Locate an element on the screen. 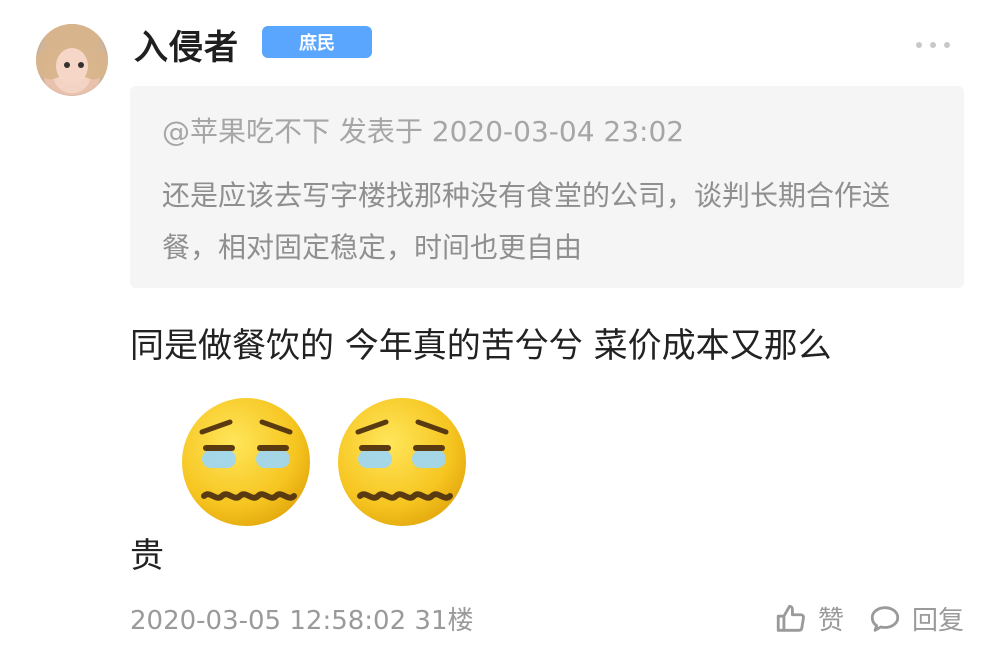 The height and width of the screenshot is (660, 1000). user-avatar is located at coordinates (72, 60).